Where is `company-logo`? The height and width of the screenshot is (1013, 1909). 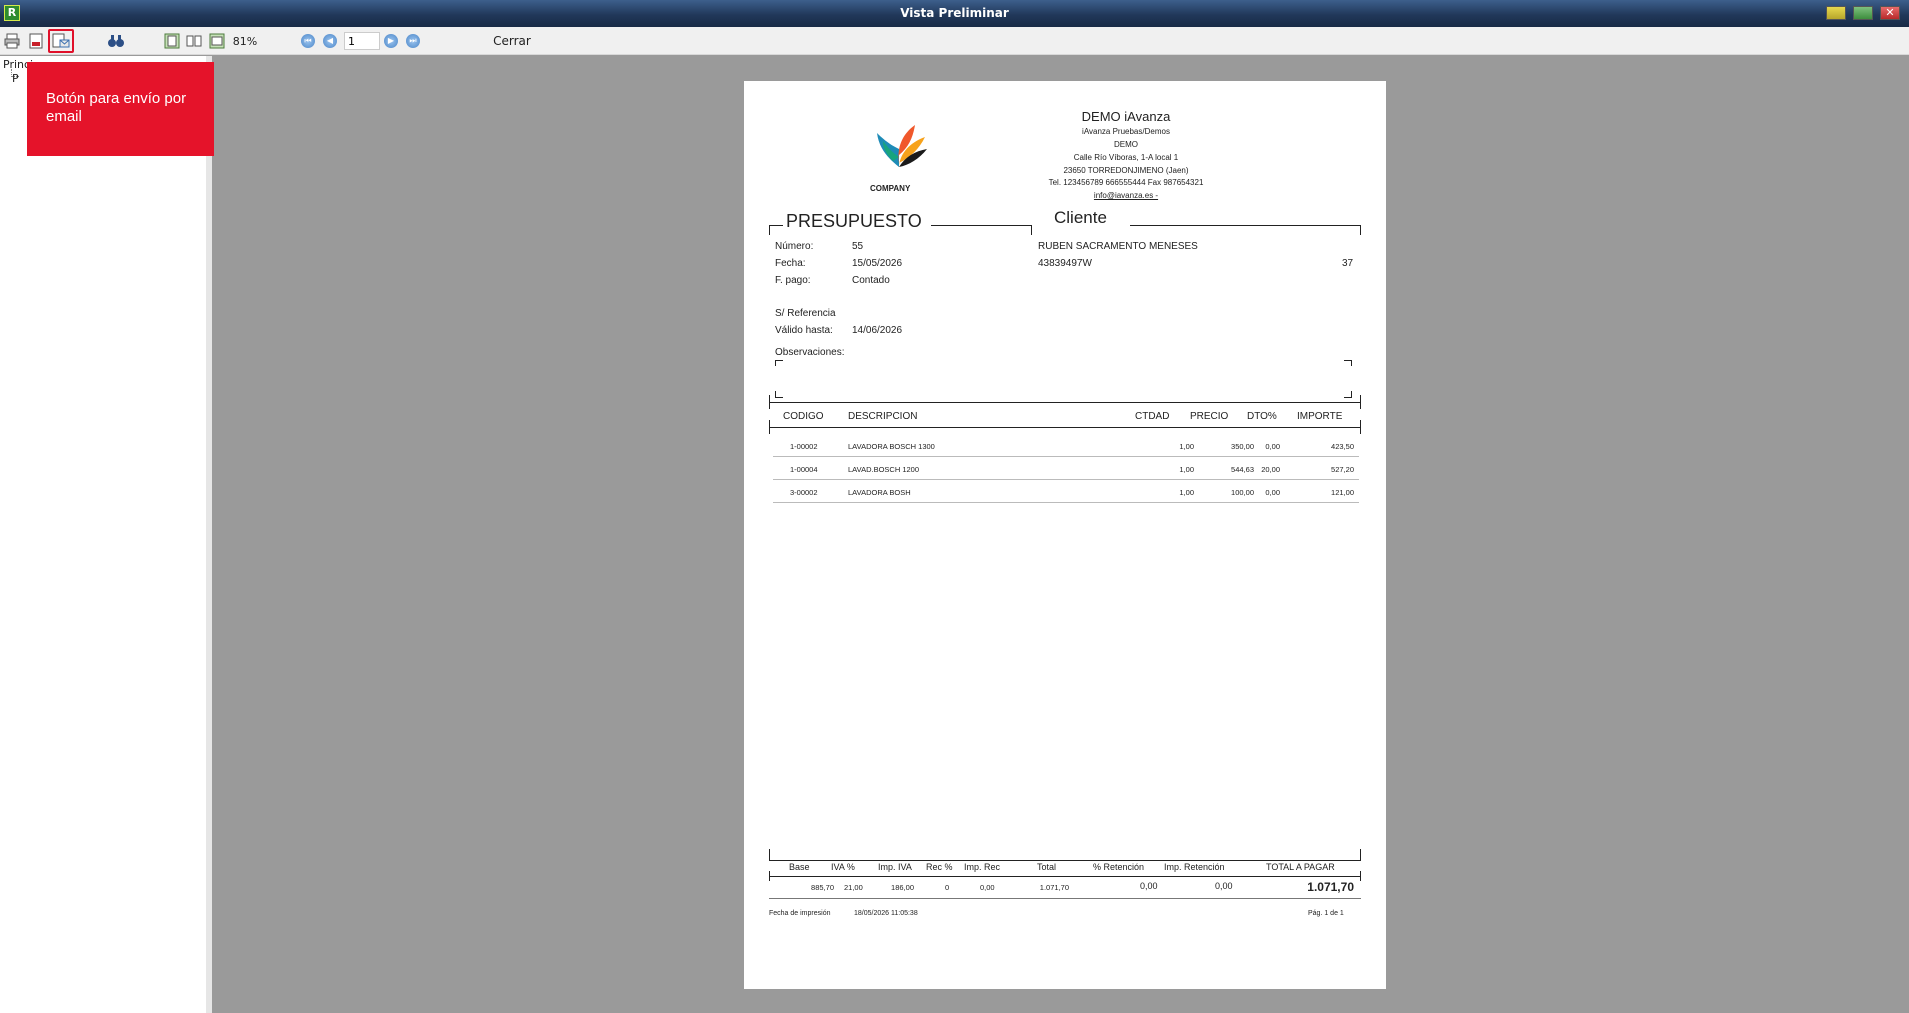 company-logo is located at coordinates (899, 144).